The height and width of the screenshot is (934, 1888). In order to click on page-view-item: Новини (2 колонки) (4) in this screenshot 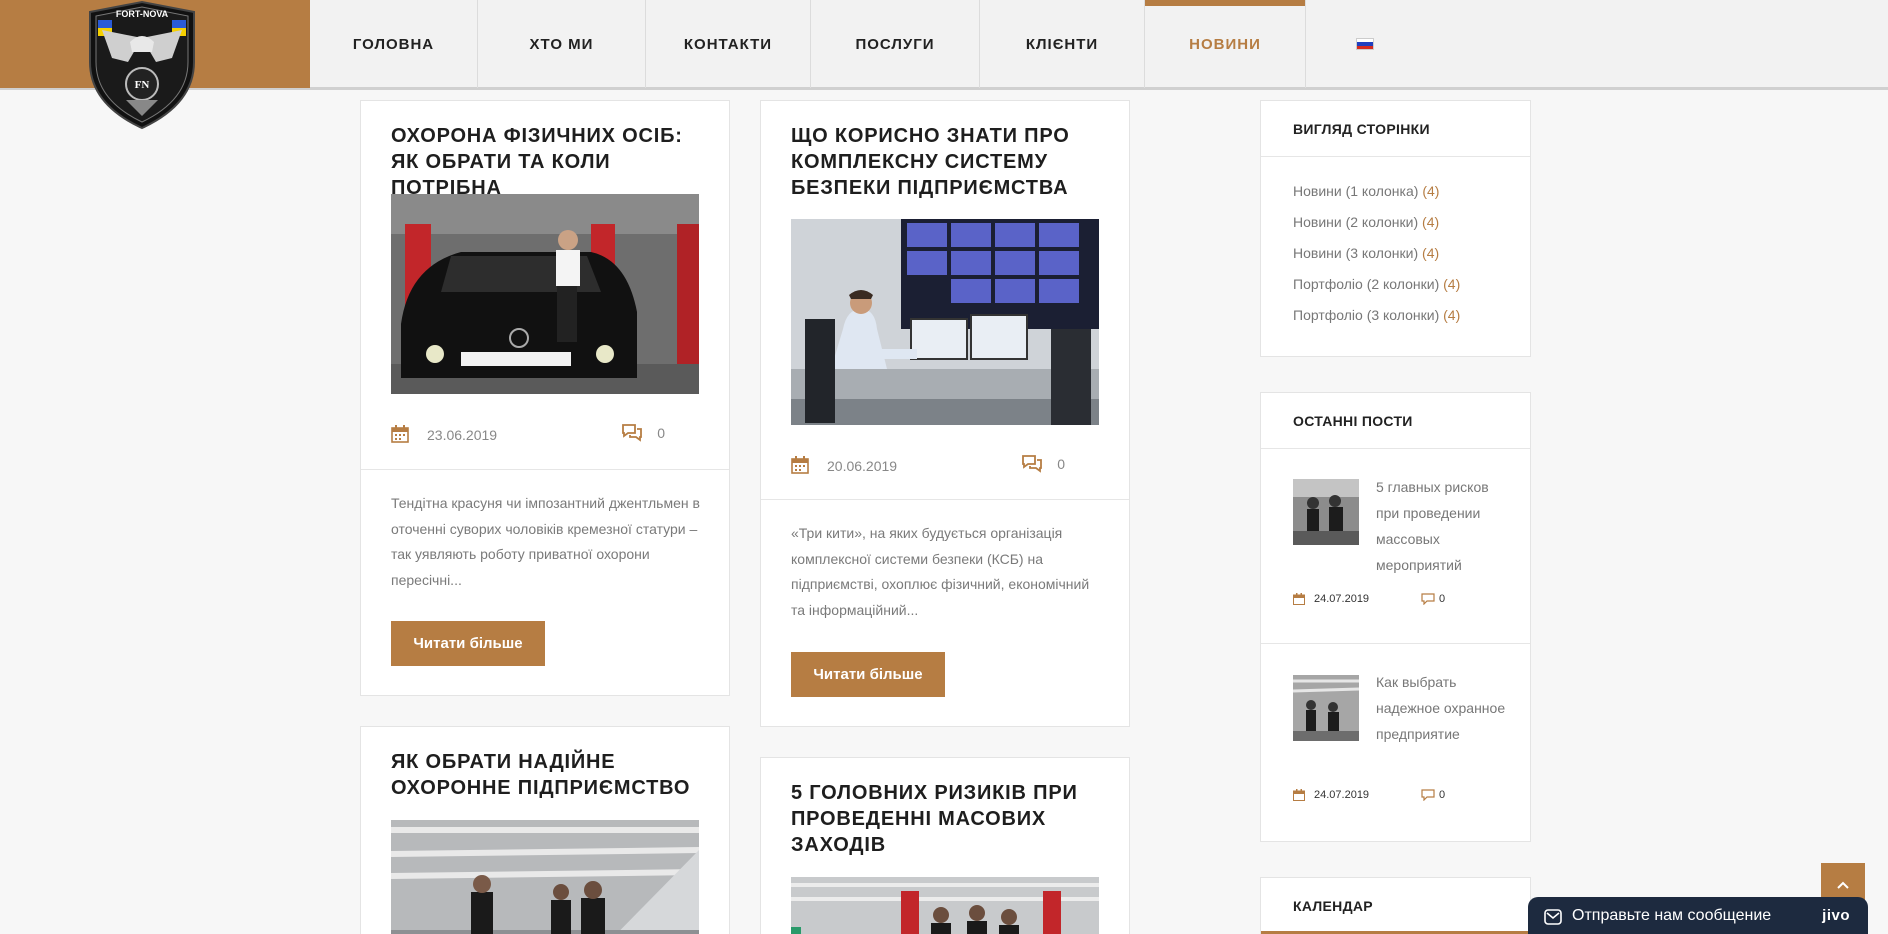, I will do `click(1376, 229)`.